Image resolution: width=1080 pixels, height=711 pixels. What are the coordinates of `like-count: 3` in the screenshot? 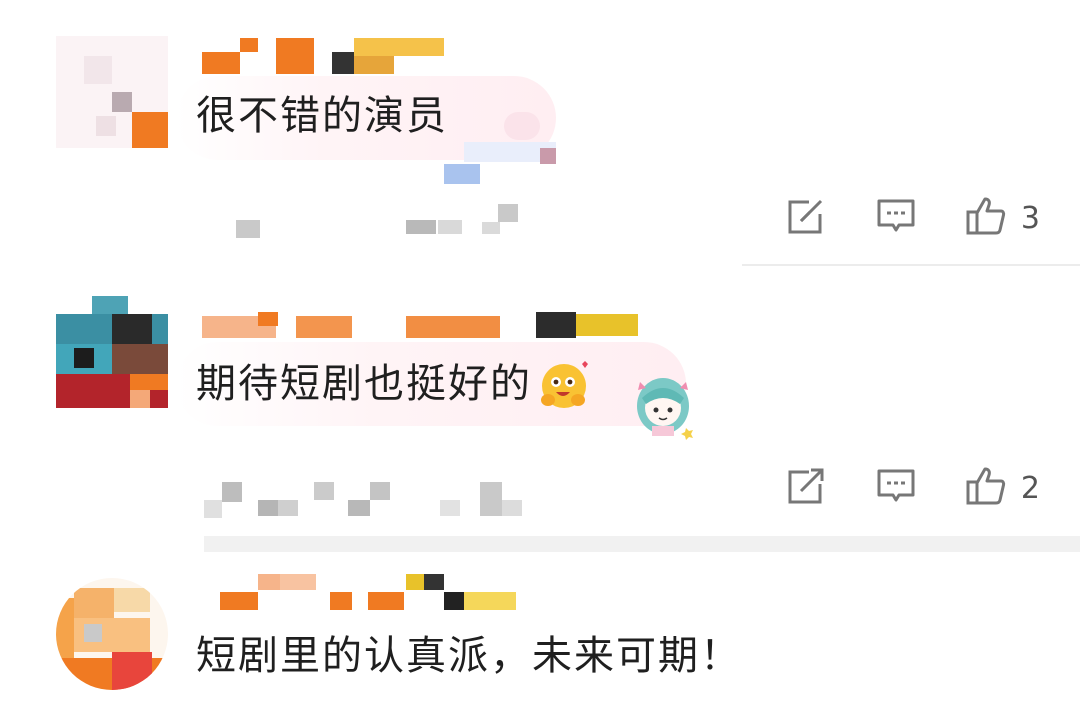 It's located at (1030, 218).